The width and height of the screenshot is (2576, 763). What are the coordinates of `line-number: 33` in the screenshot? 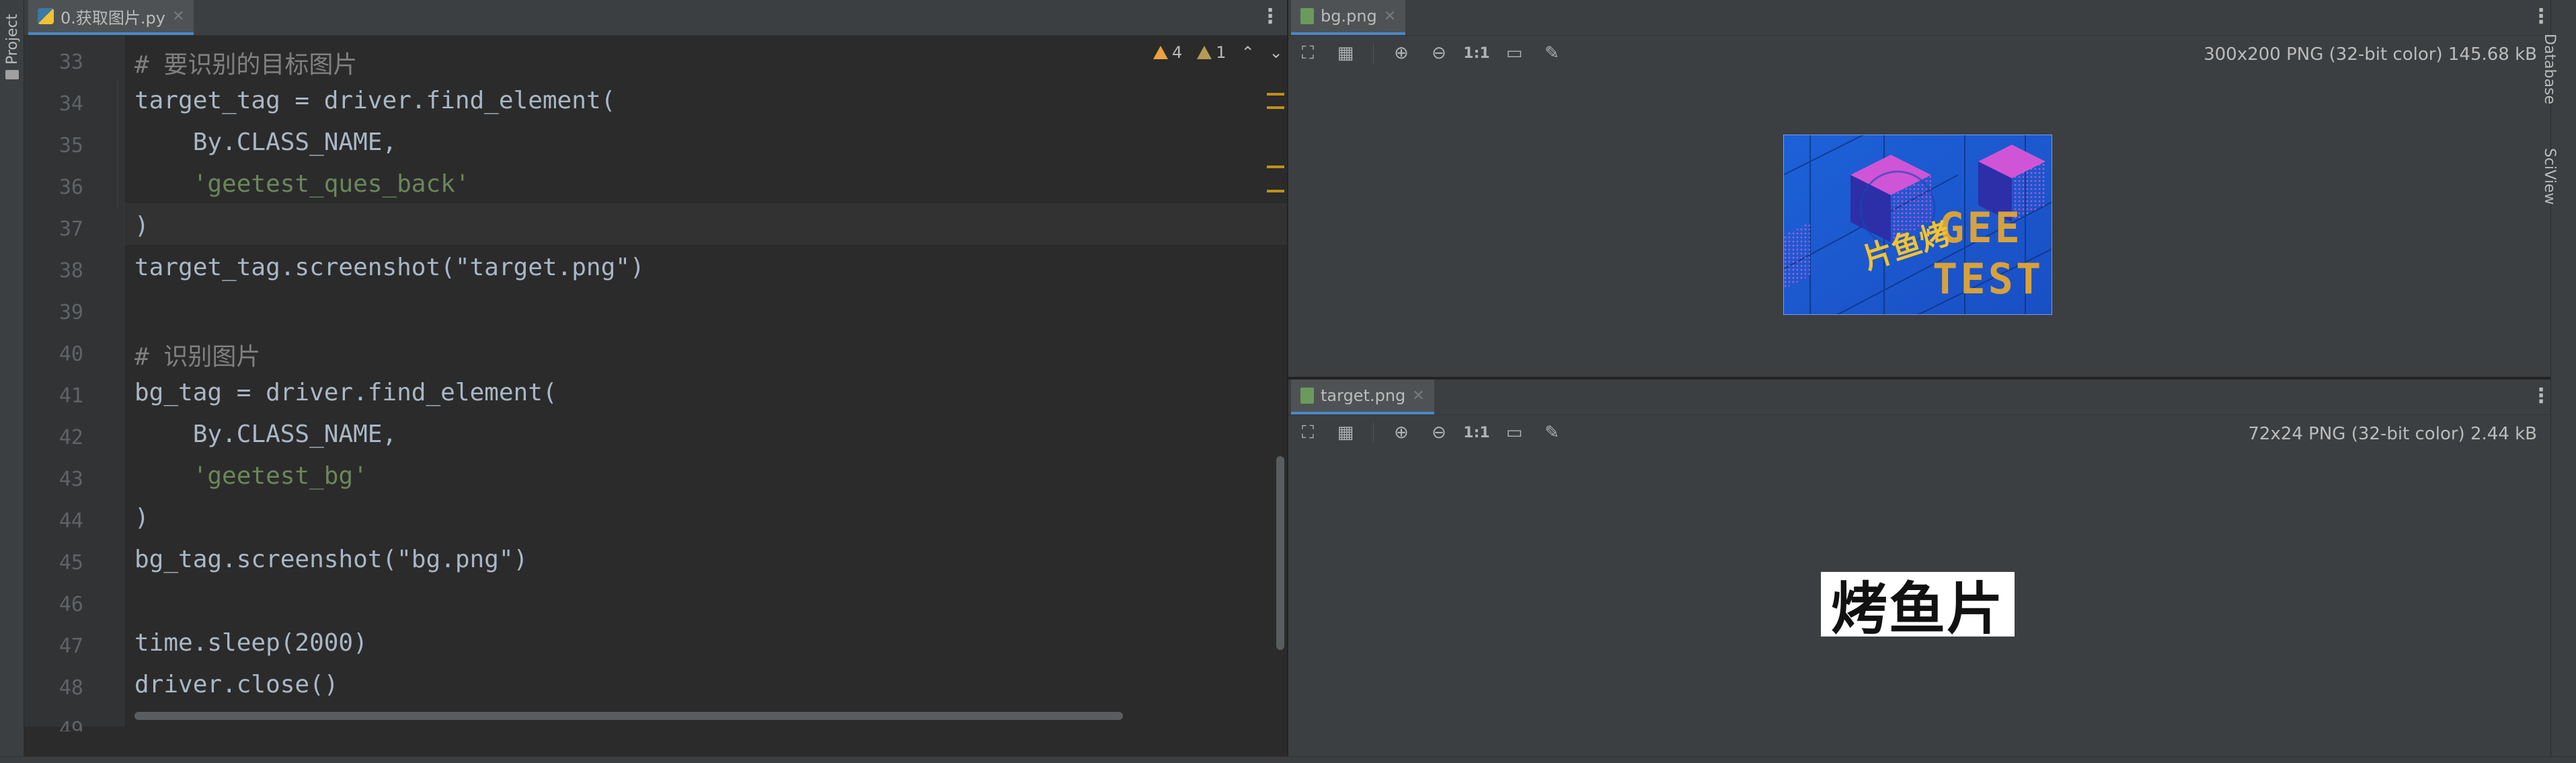 It's located at (71, 62).